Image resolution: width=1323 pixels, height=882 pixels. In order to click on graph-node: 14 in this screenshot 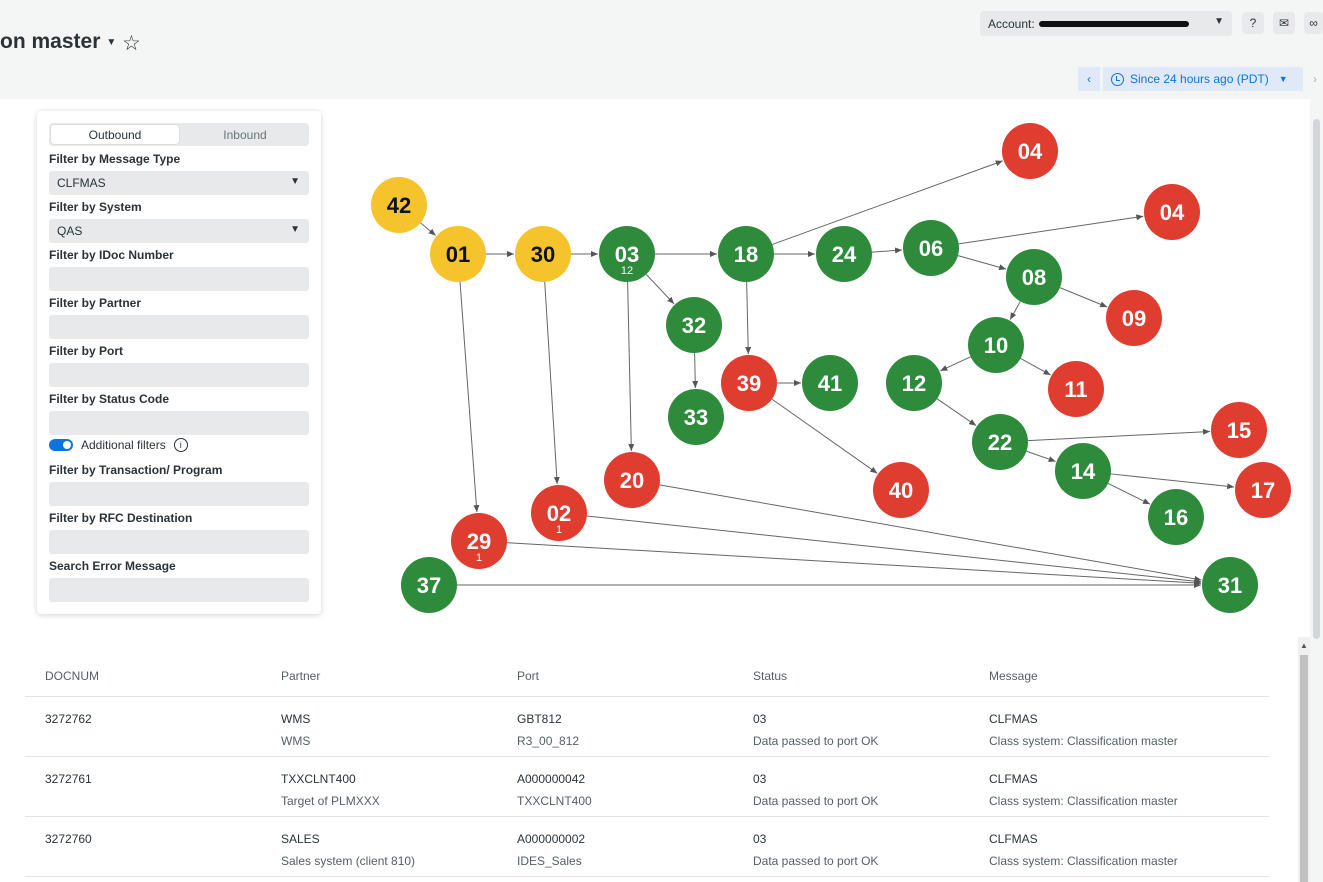, I will do `click(1083, 471)`.